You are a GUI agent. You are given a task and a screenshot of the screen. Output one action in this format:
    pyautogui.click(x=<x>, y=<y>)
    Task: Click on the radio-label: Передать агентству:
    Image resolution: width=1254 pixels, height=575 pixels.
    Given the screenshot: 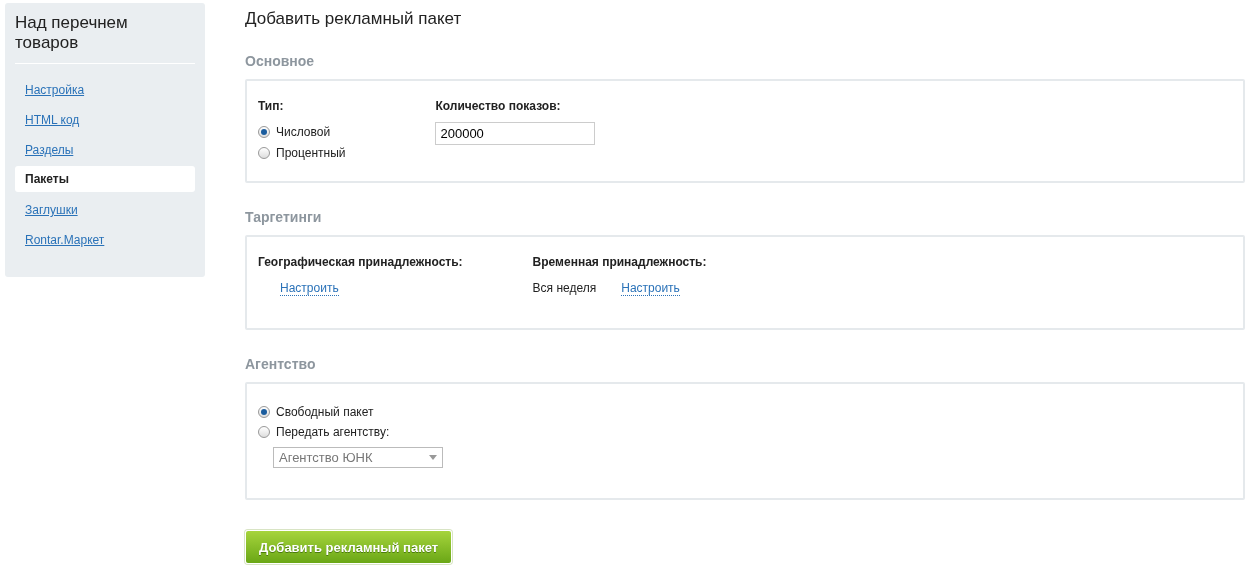 What is the action you would take?
    pyautogui.click(x=333, y=432)
    